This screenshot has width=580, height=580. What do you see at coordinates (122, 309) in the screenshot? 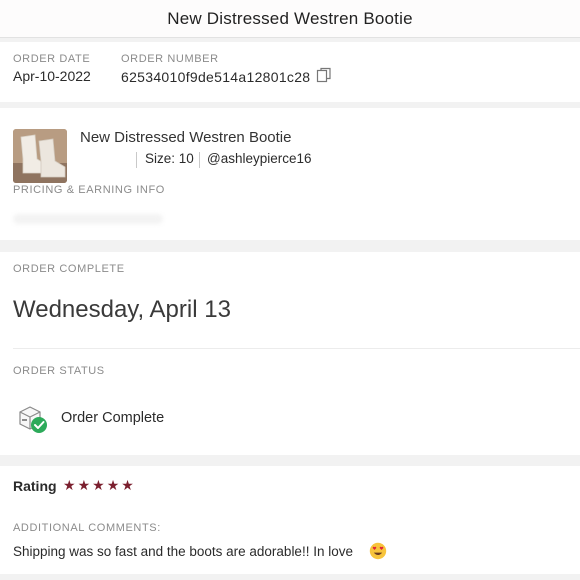
I see `order-complete-date: Wednesday, April 13` at bounding box center [122, 309].